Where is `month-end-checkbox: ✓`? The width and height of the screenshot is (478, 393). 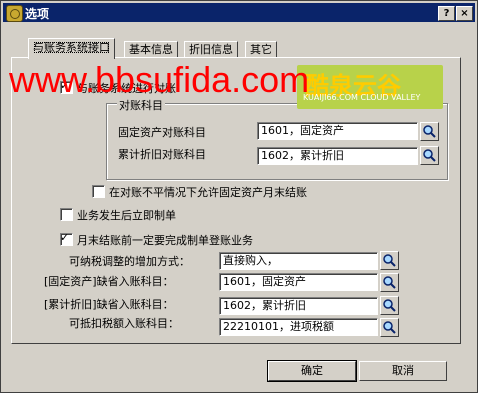
month-end-checkbox: ✓ is located at coordinates (66, 238).